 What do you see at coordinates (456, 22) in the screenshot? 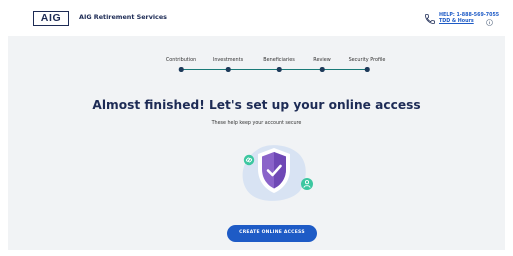
I see `tdd-hours-link: TDD & Hours` at bounding box center [456, 22].